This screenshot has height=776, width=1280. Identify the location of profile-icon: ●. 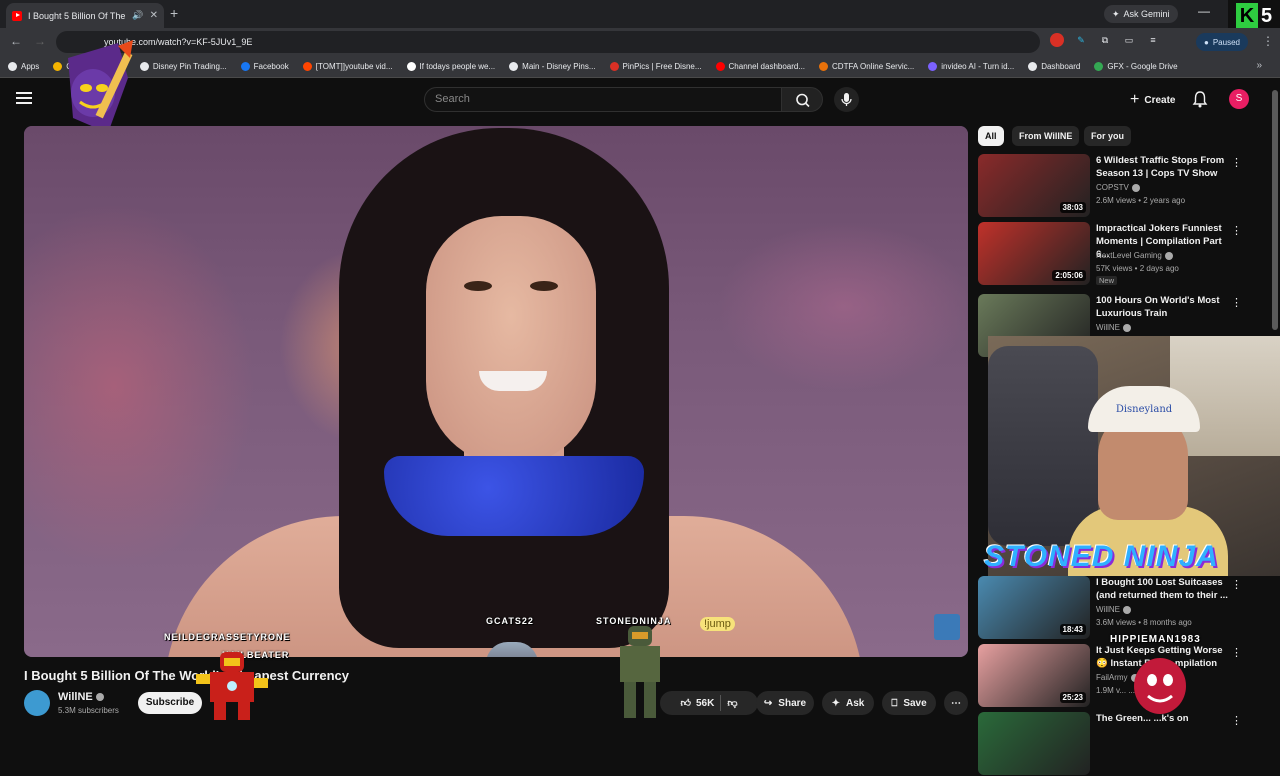
(1206, 42).